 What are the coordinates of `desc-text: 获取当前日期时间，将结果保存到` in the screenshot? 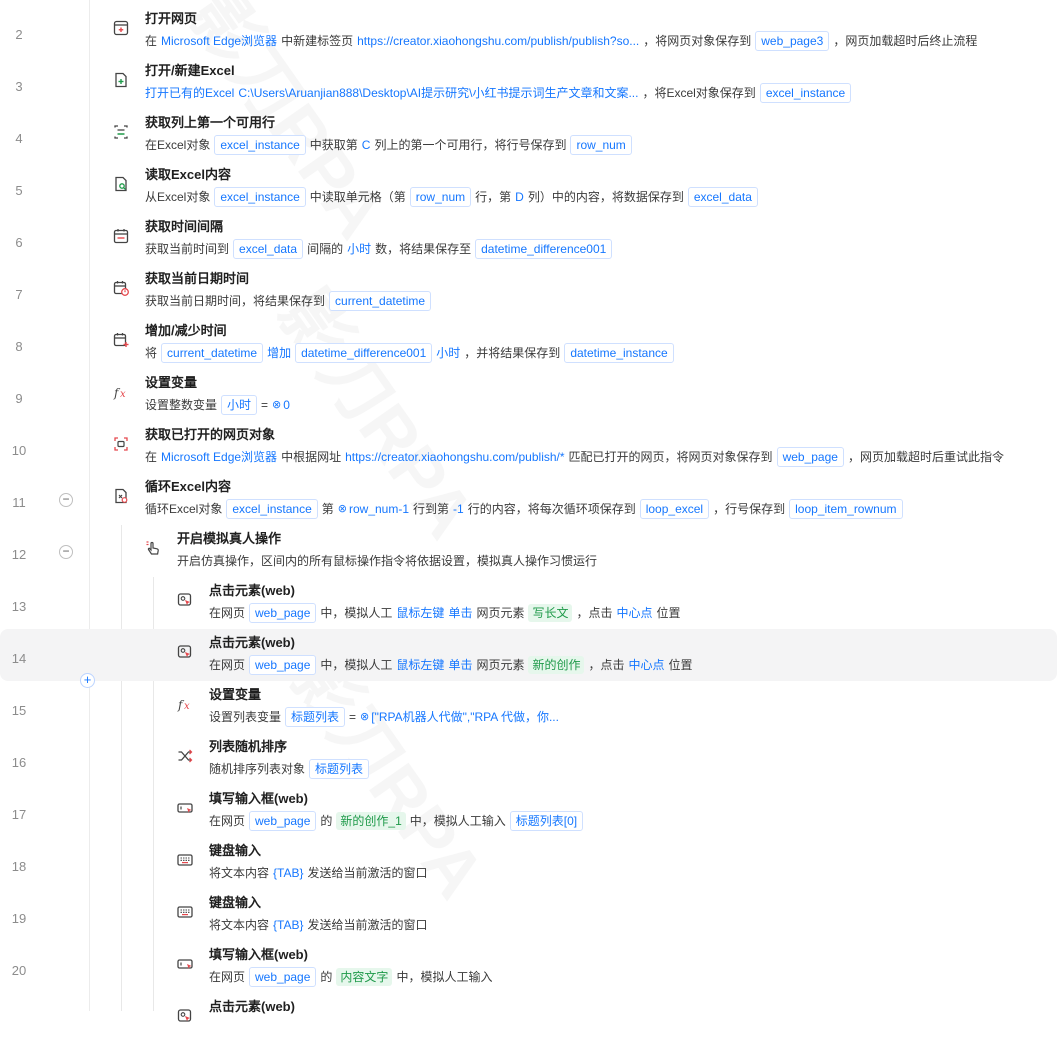 It's located at (235, 301).